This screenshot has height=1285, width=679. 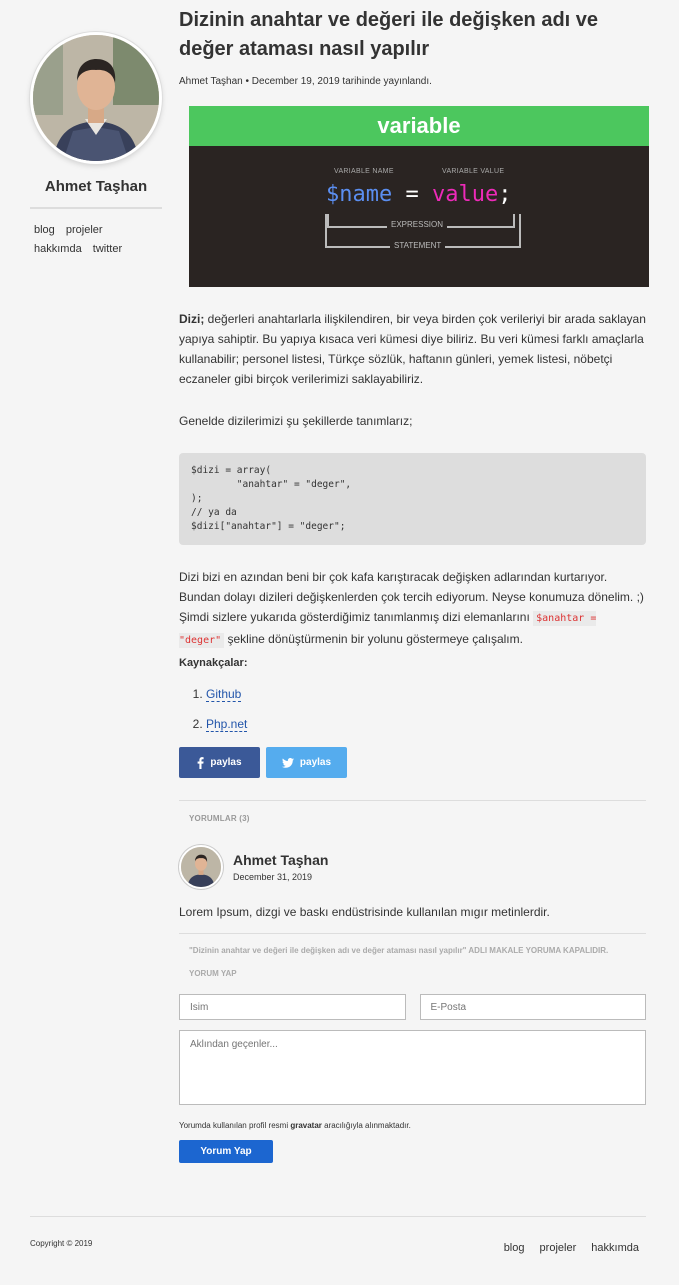 What do you see at coordinates (96, 240) in the screenshot?
I see `sidebar-nav: blog projeler hakkımda twitter` at bounding box center [96, 240].